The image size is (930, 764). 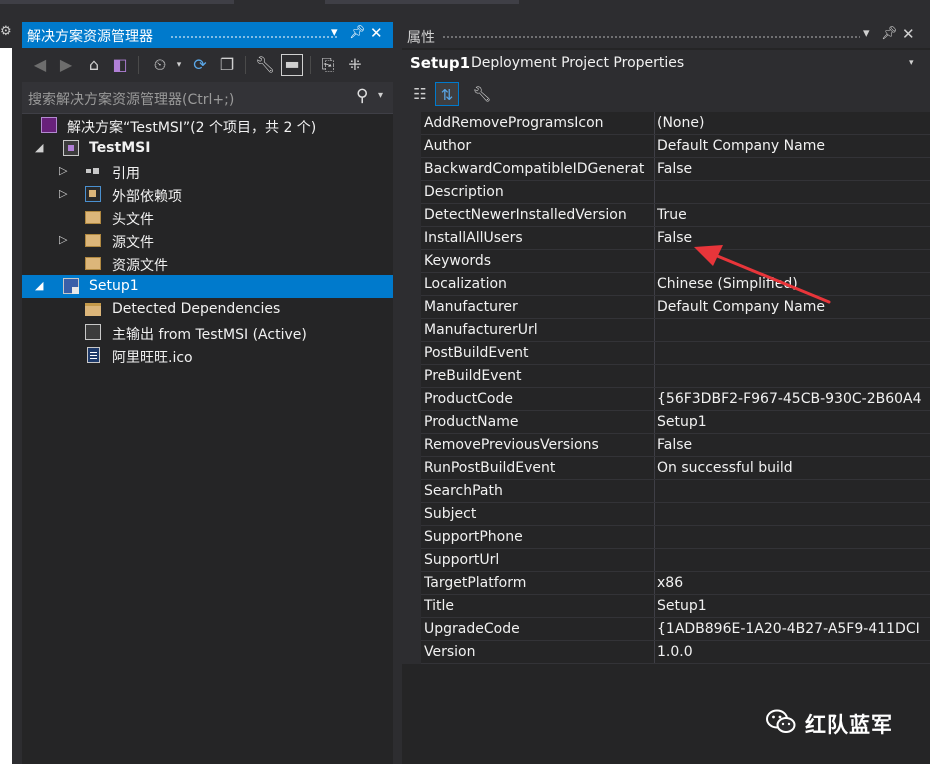 I want to click on property-row: ProductName Setup1, so click(x=675, y=422).